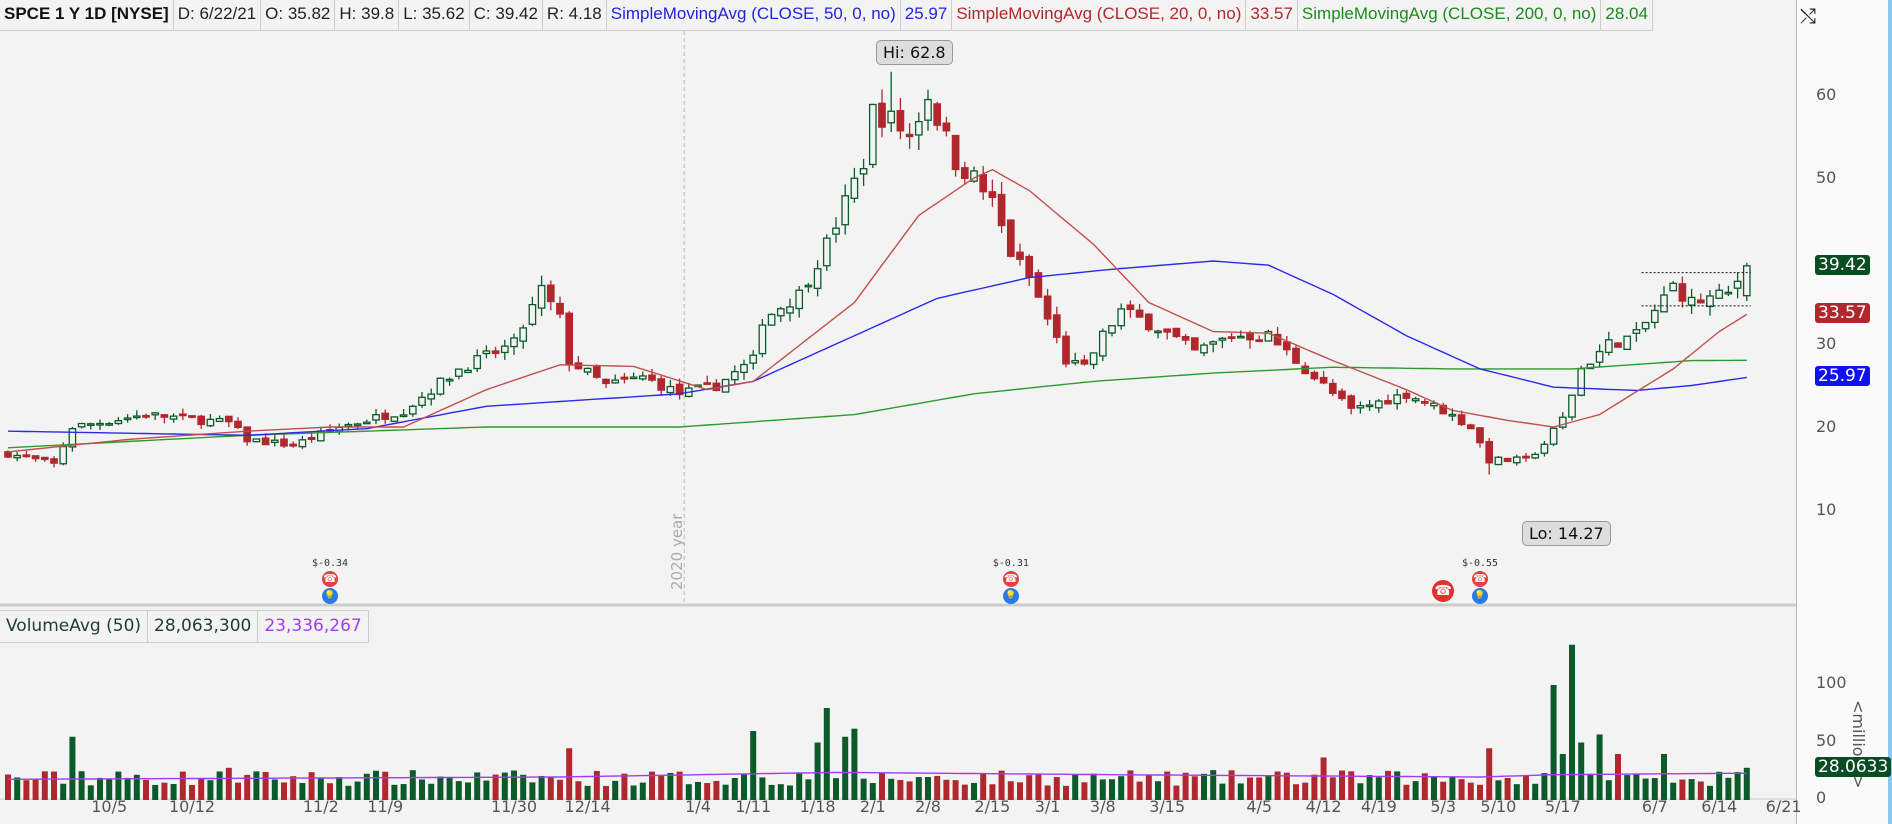 This screenshot has height=824, width=1892. What do you see at coordinates (1480, 596) in the screenshot?
I see `lightbulb-icon: 💡` at bounding box center [1480, 596].